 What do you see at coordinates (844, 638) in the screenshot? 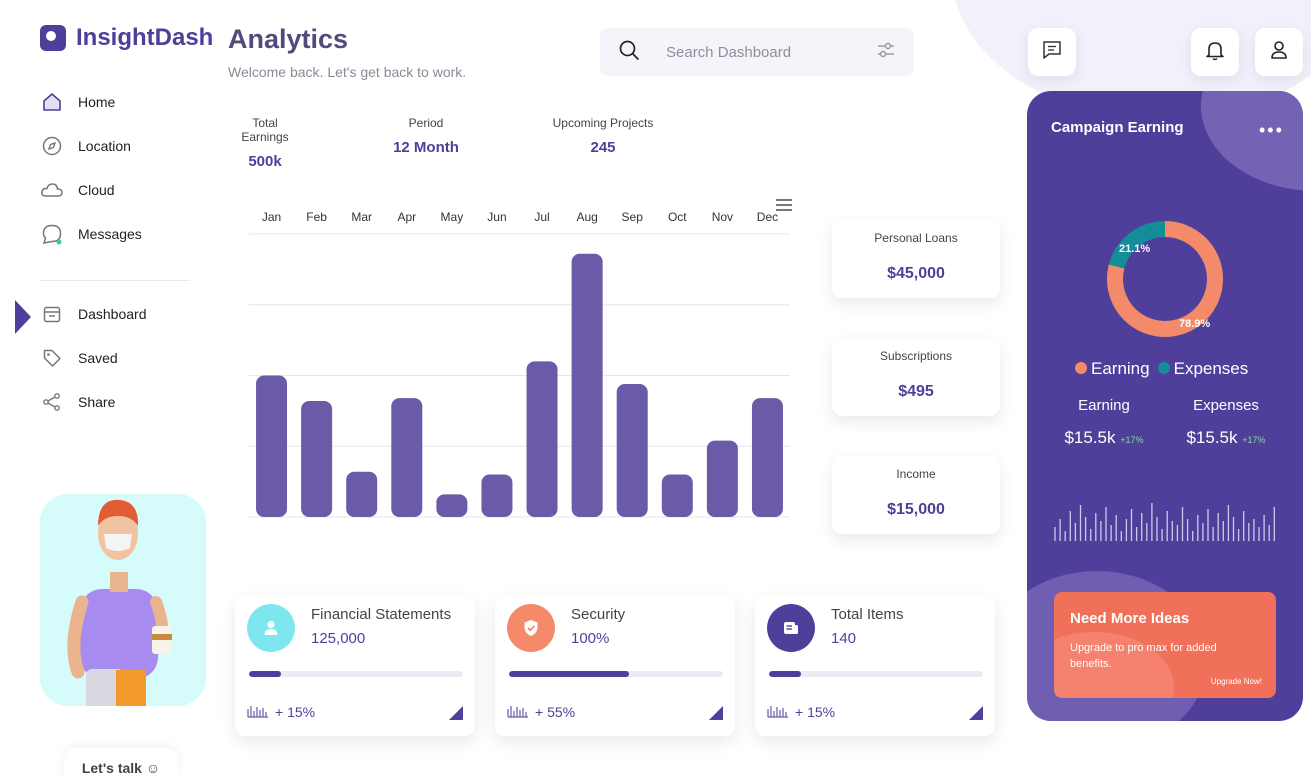
I see `card-value: 140` at bounding box center [844, 638].